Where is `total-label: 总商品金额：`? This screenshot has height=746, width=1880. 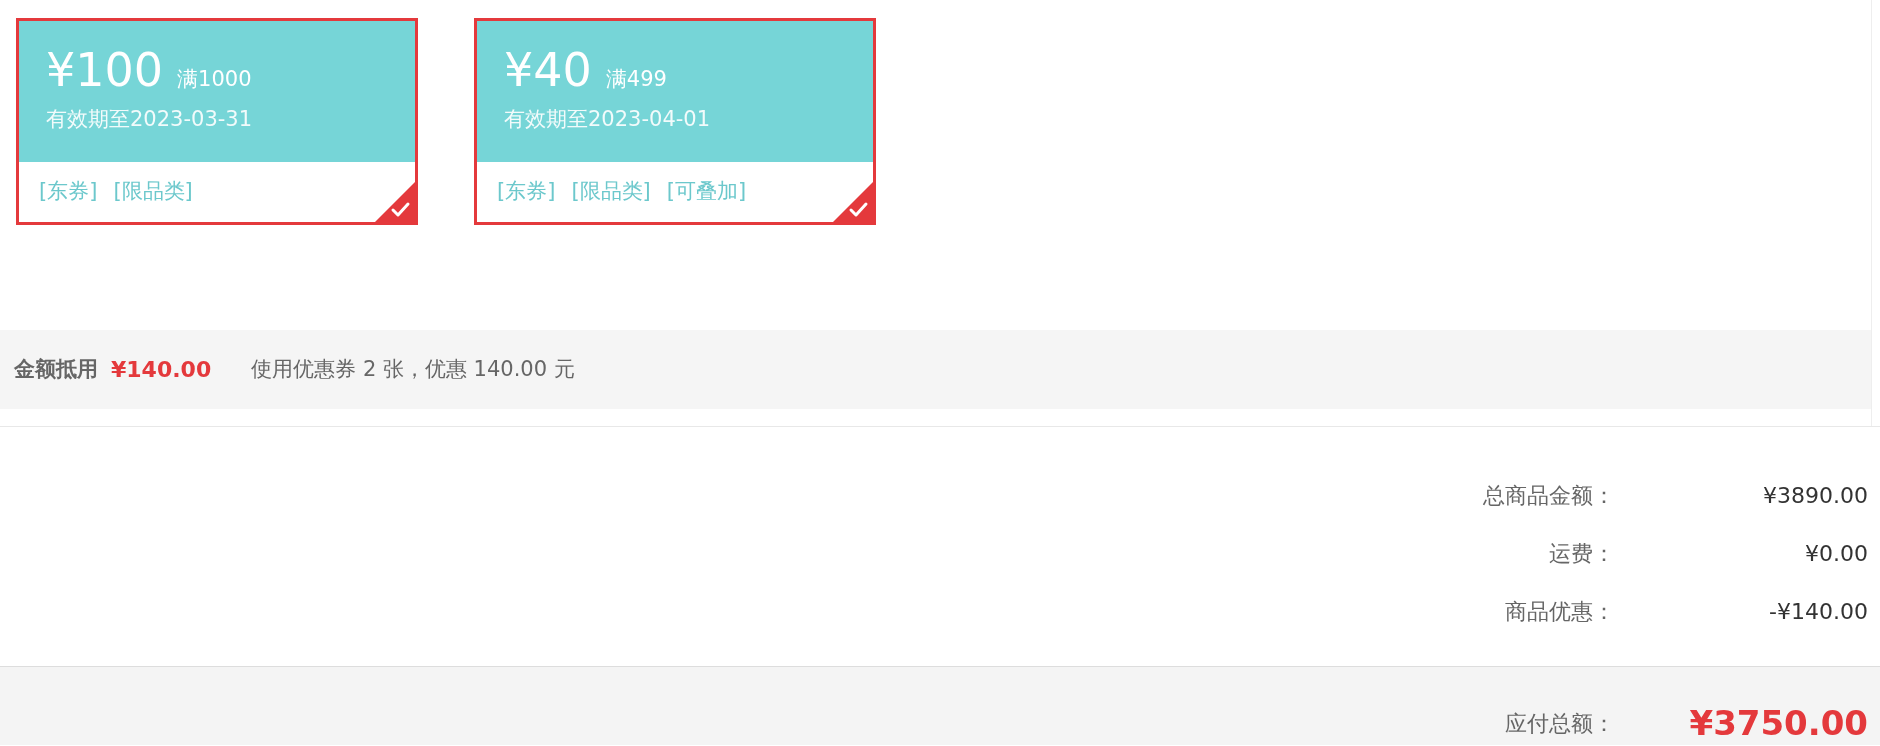 total-label: 总商品金额： is located at coordinates (1549, 495).